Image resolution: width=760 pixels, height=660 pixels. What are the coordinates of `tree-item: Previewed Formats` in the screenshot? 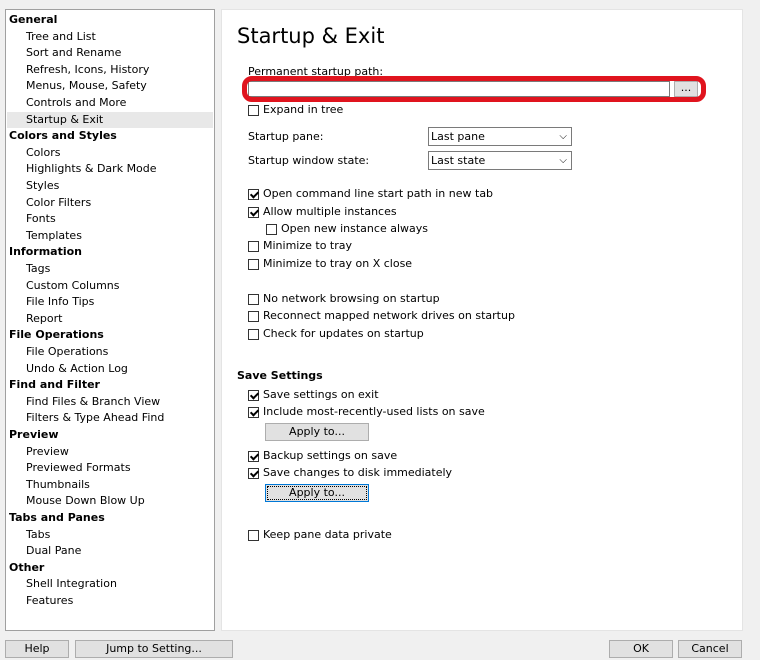 It's located at (110, 468).